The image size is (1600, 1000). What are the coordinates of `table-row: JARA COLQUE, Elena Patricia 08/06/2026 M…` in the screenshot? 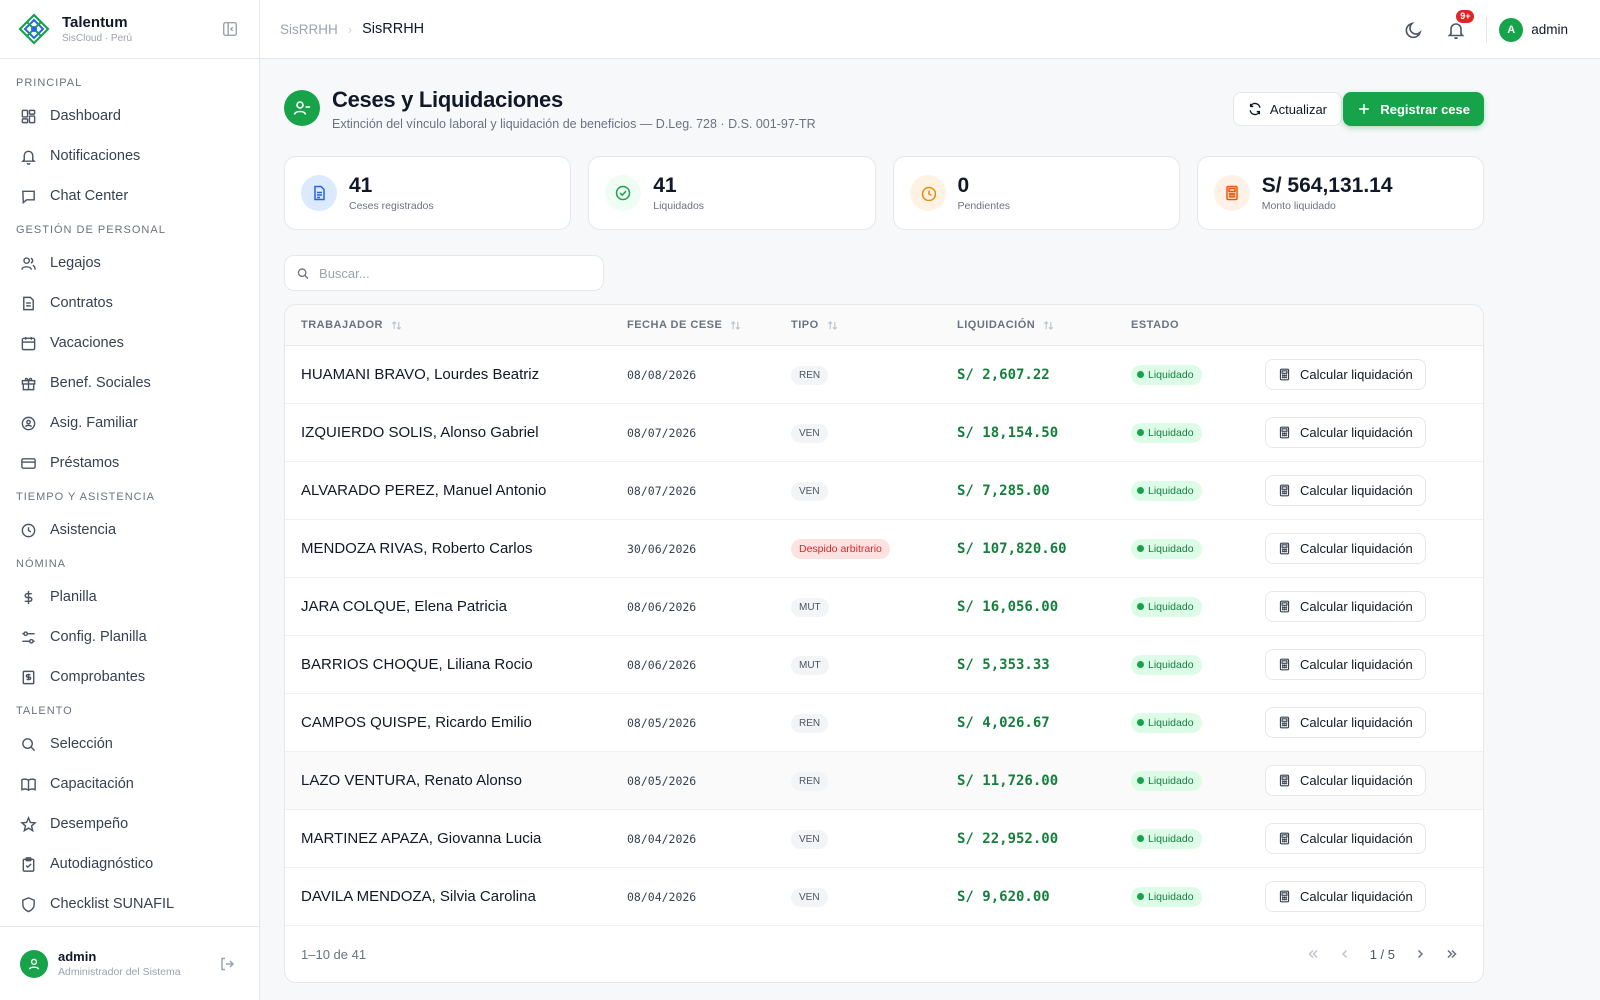 It's located at (884, 607).